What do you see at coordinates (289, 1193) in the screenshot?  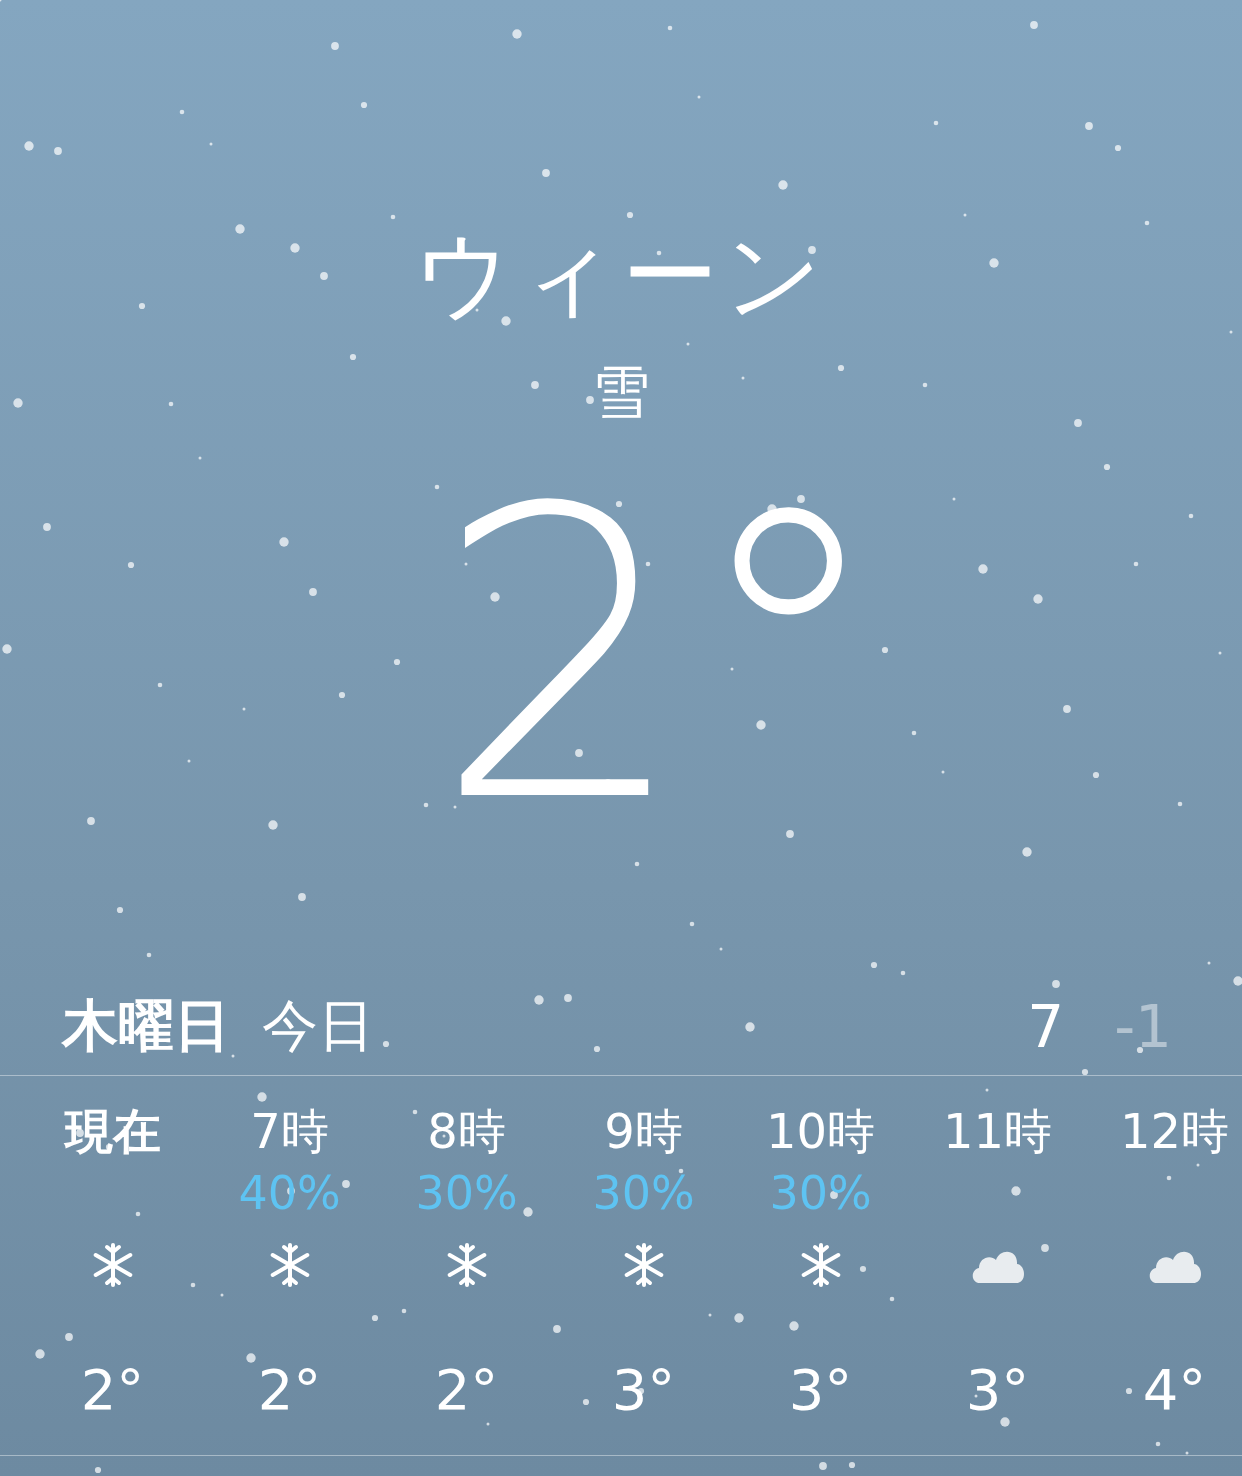 I see `precipitation-chance: 40%` at bounding box center [289, 1193].